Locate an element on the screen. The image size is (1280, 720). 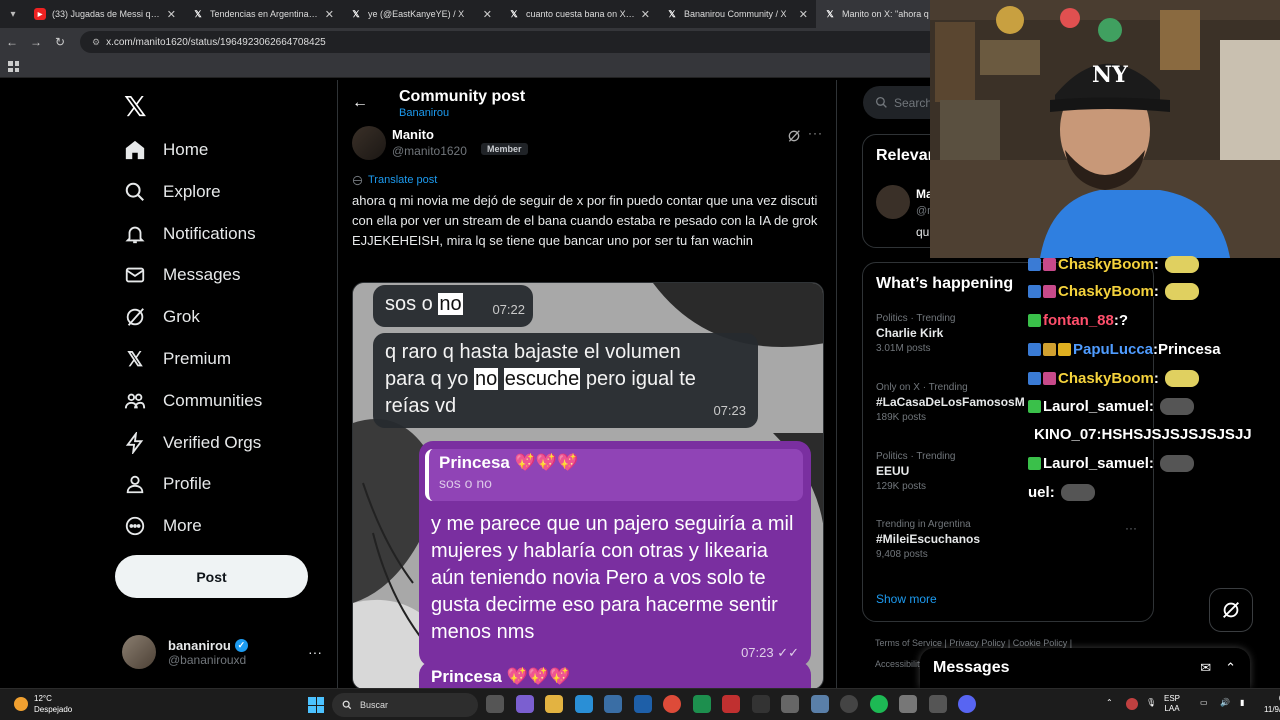
network-icon: ▭ is located at coordinates (1206, 704).